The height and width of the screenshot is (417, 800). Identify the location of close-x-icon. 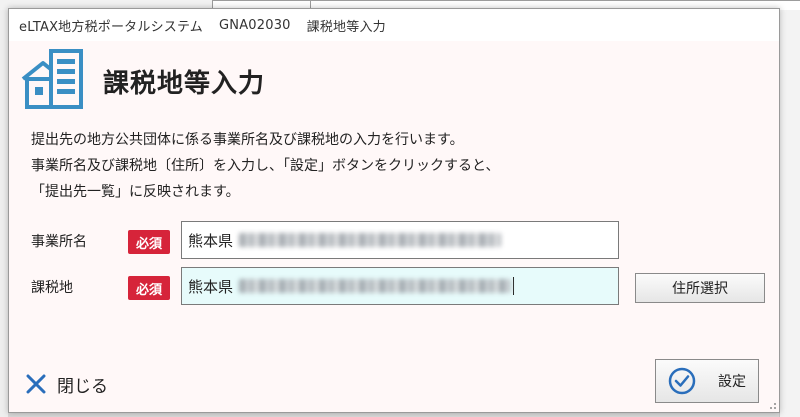
(36, 384).